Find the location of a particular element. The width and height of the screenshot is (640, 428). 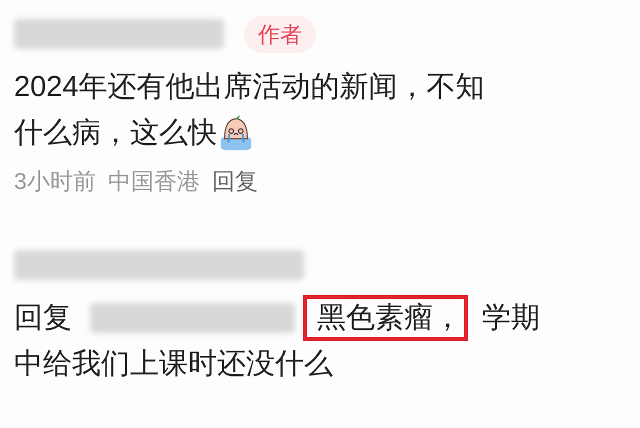

comment-text: 2024年还有他出席活动的新闻，不知 is located at coordinates (249, 87).